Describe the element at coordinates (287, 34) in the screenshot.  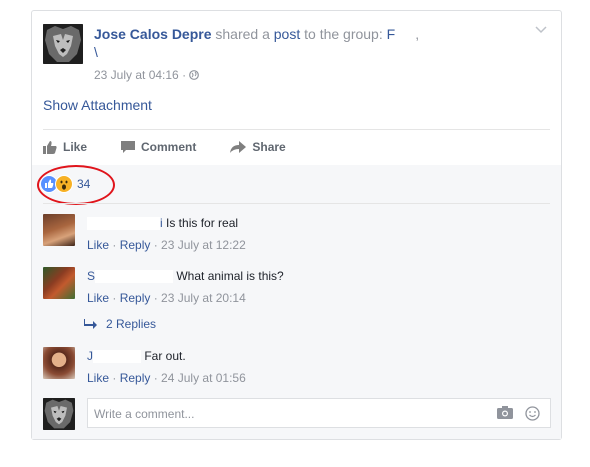
I see `post-link: post` at that location.